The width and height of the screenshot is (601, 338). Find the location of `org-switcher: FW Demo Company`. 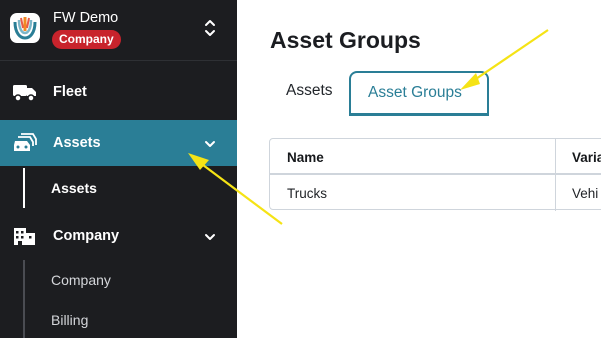

org-switcher: FW Demo Company is located at coordinates (118, 30).